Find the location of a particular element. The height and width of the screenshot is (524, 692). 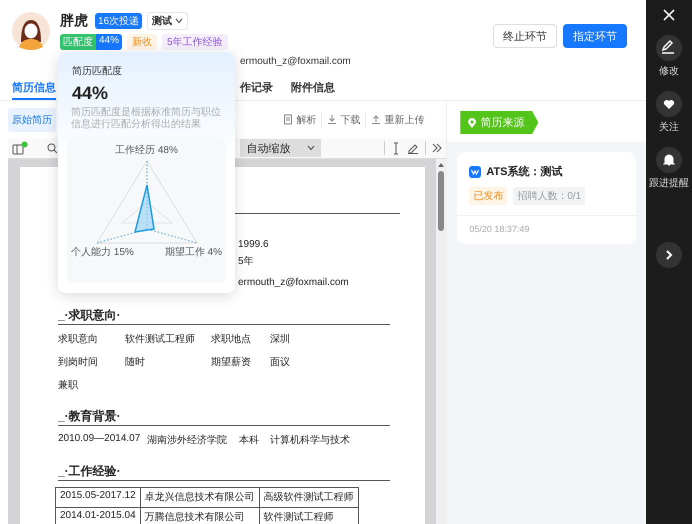

tab: 简历信息 is located at coordinates (34, 87).